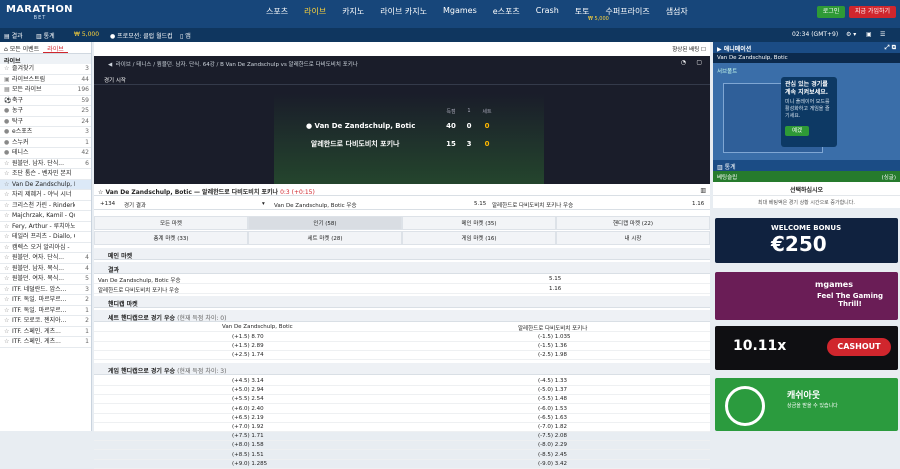 This screenshot has height=469, width=900. What do you see at coordinates (248, 355) in the screenshot?
I see `odds-left: (+2.5) 1.74` at bounding box center [248, 355].